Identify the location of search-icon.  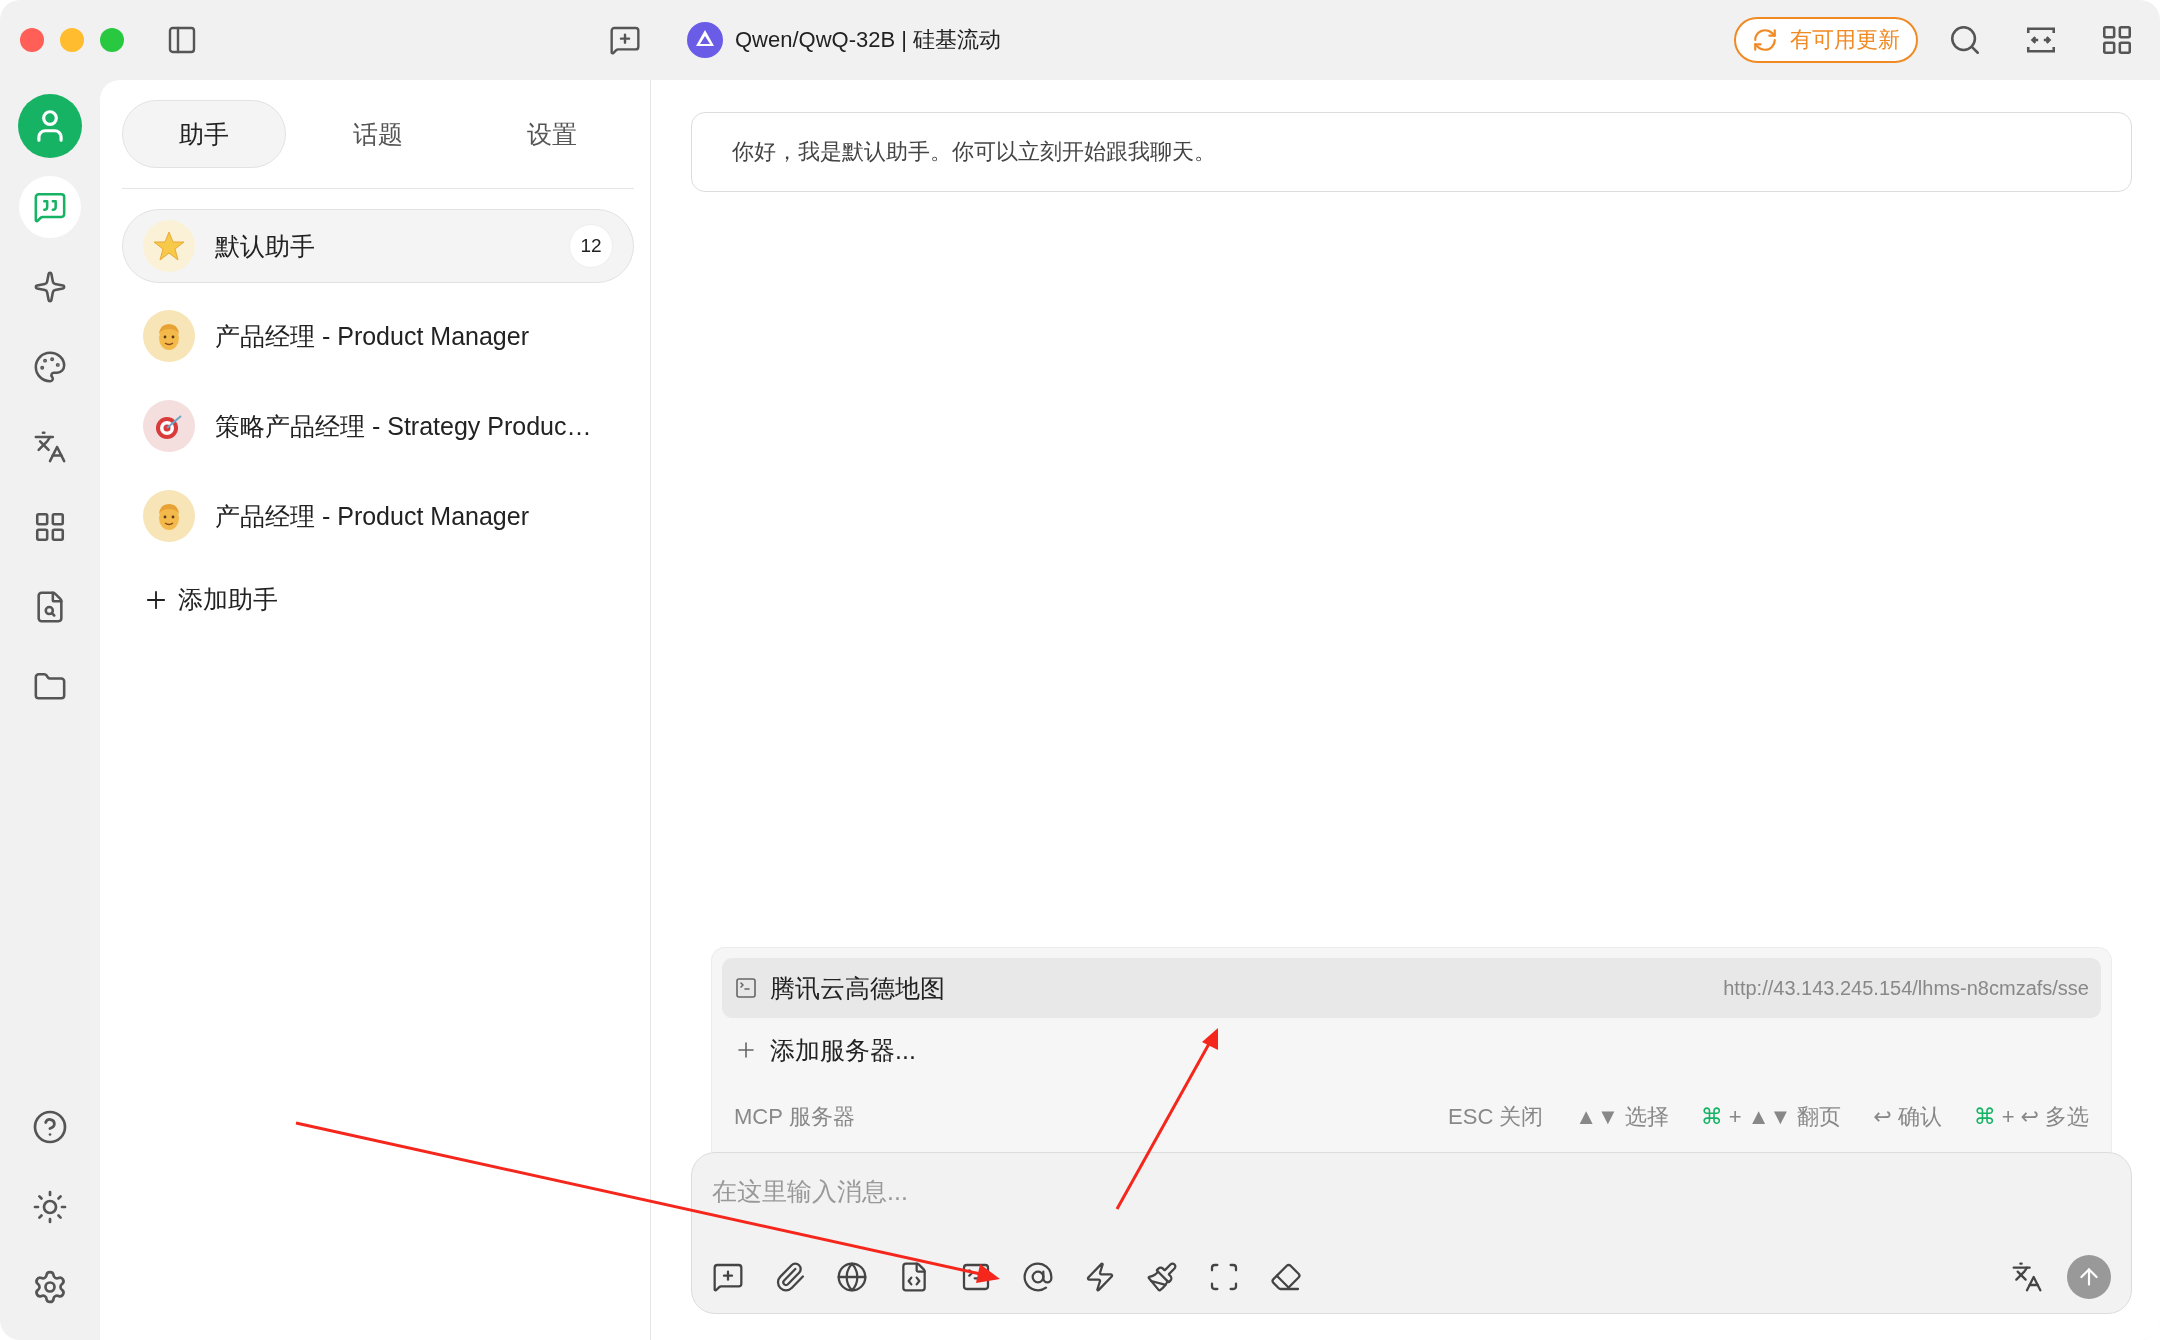
(1965, 40).